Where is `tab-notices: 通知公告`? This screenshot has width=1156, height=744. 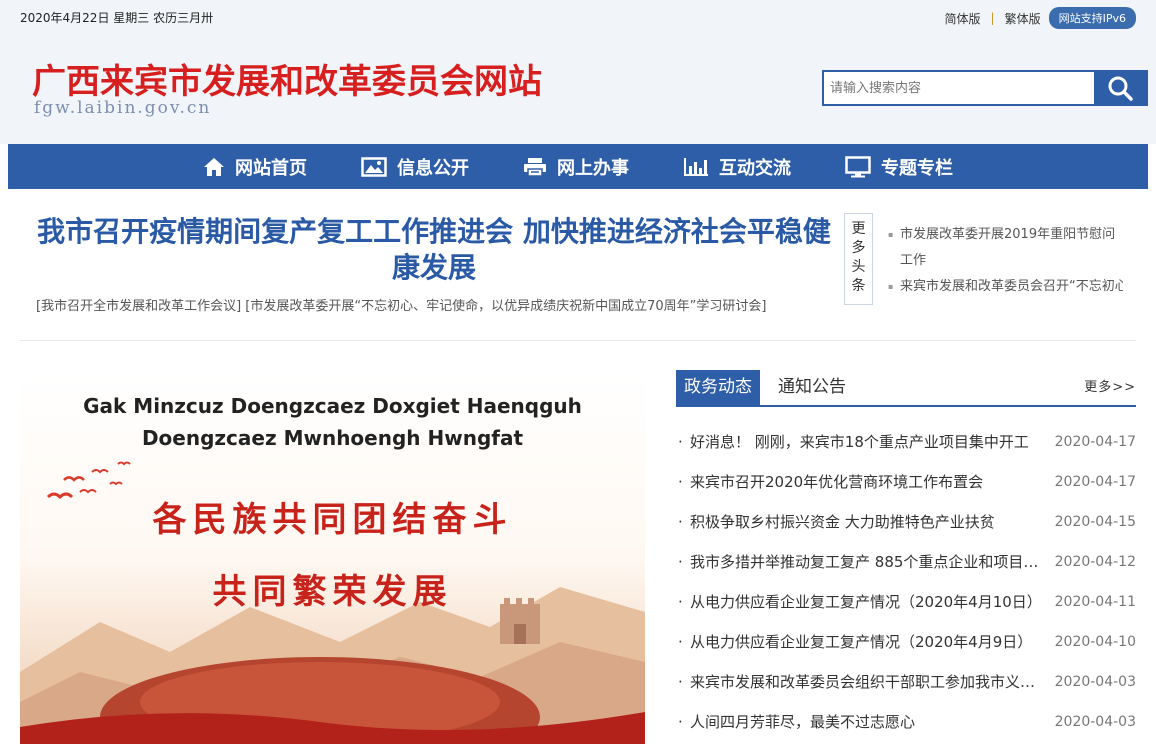
tab-notices: 通知公告 is located at coordinates (812, 387).